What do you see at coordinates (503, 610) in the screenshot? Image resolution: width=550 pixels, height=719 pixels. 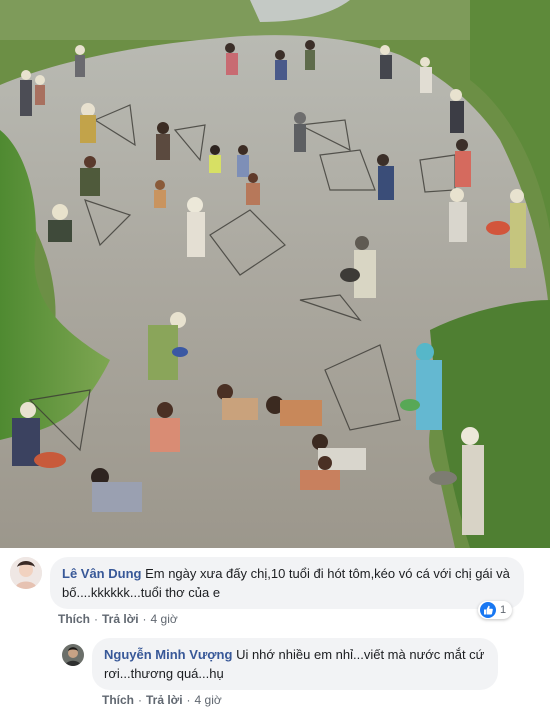 I see `reaction-count: 1` at bounding box center [503, 610].